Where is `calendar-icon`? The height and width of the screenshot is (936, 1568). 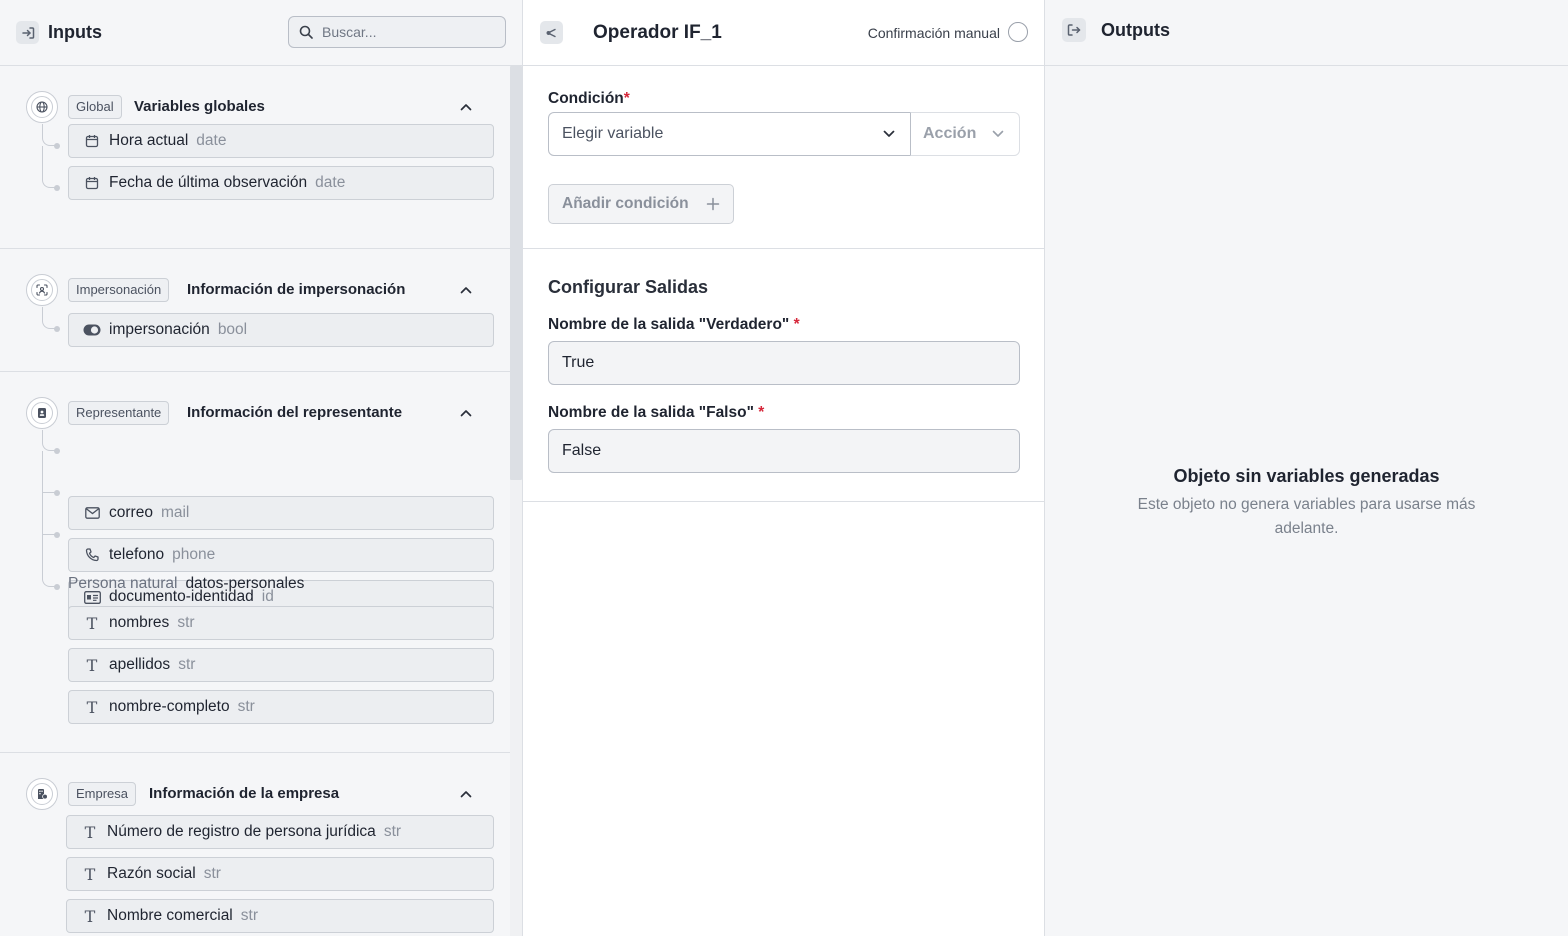
calendar-icon is located at coordinates (92, 183).